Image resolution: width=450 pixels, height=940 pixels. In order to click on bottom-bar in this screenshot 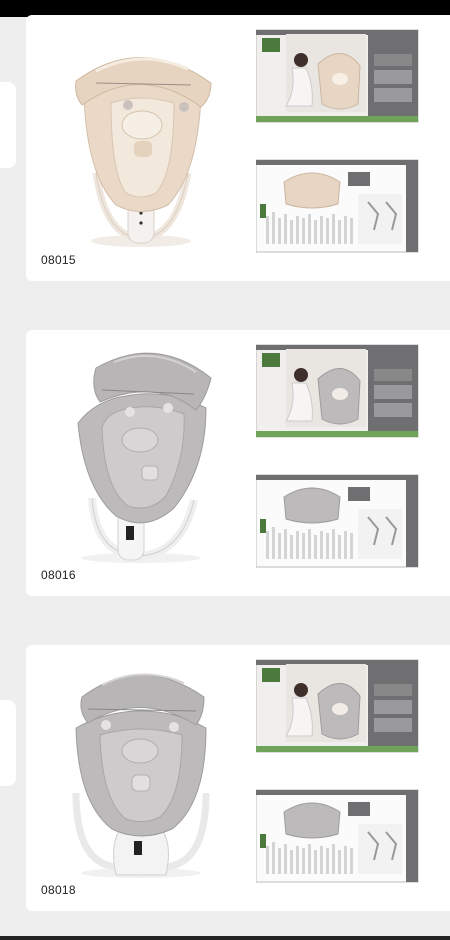, I will do `click(225, 938)`.